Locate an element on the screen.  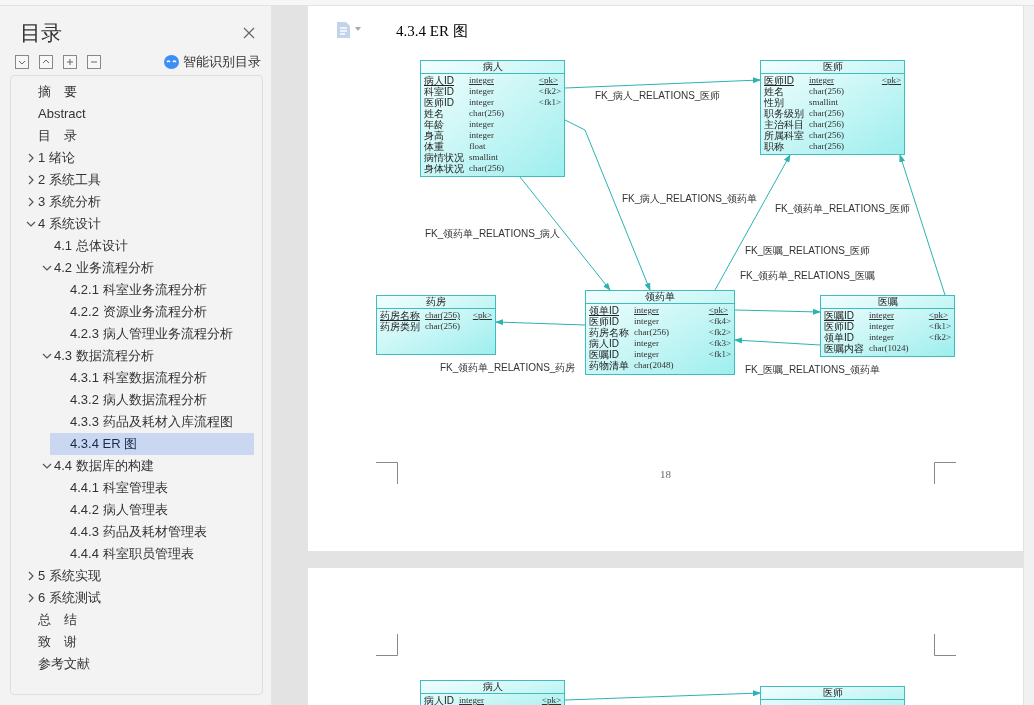
entity-title: 医嘱 is located at coordinates (887, 302).